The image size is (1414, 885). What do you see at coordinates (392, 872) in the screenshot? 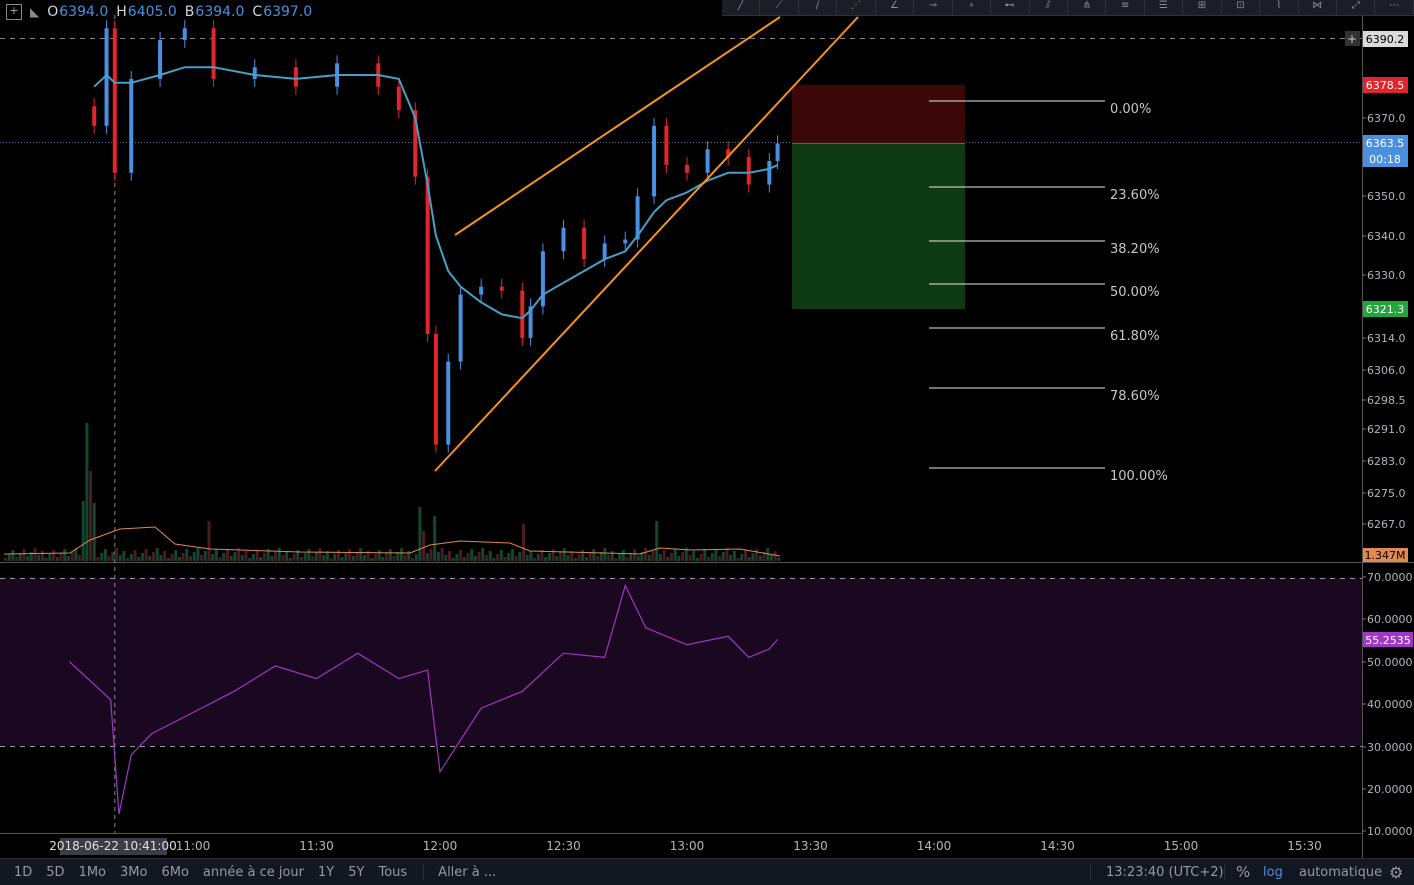
I see `range-all: Tous` at bounding box center [392, 872].